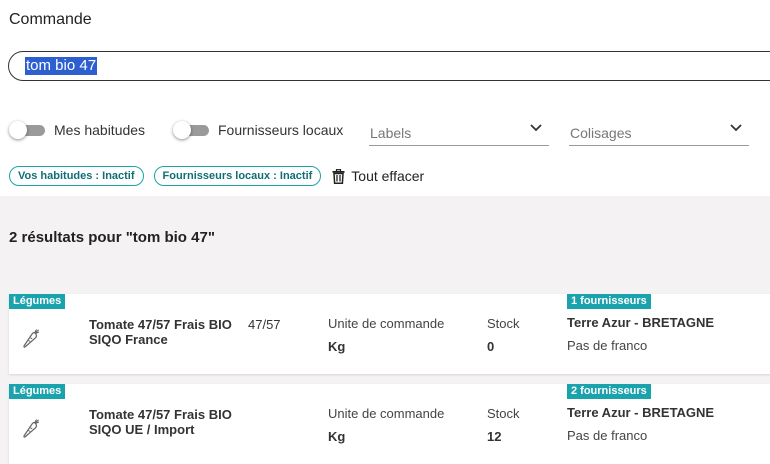  What do you see at coordinates (601, 133) in the screenshot?
I see `select-placeholder: Colisages` at bounding box center [601, 133].